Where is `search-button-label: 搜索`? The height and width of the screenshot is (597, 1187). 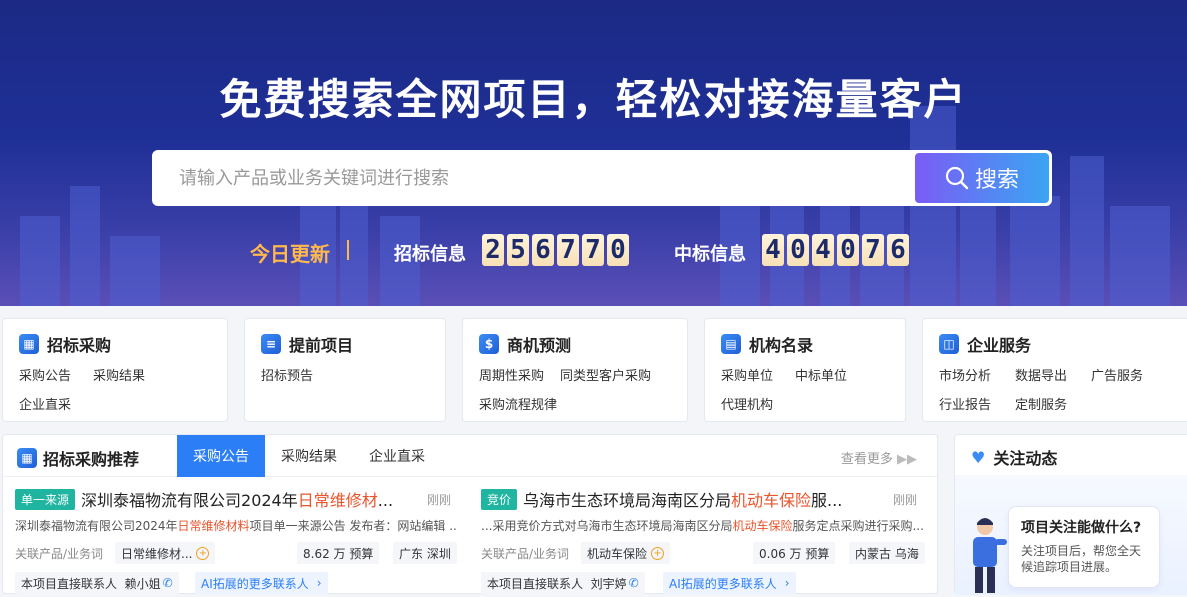 search-button-label: 搜索 is located at coordinates (996, 180).